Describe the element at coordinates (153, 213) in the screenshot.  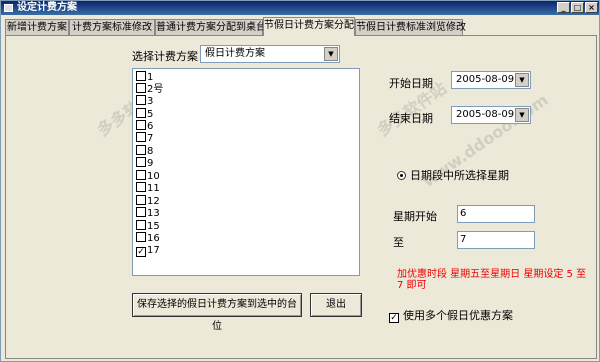
I see `list-item-label: 13` at that location.